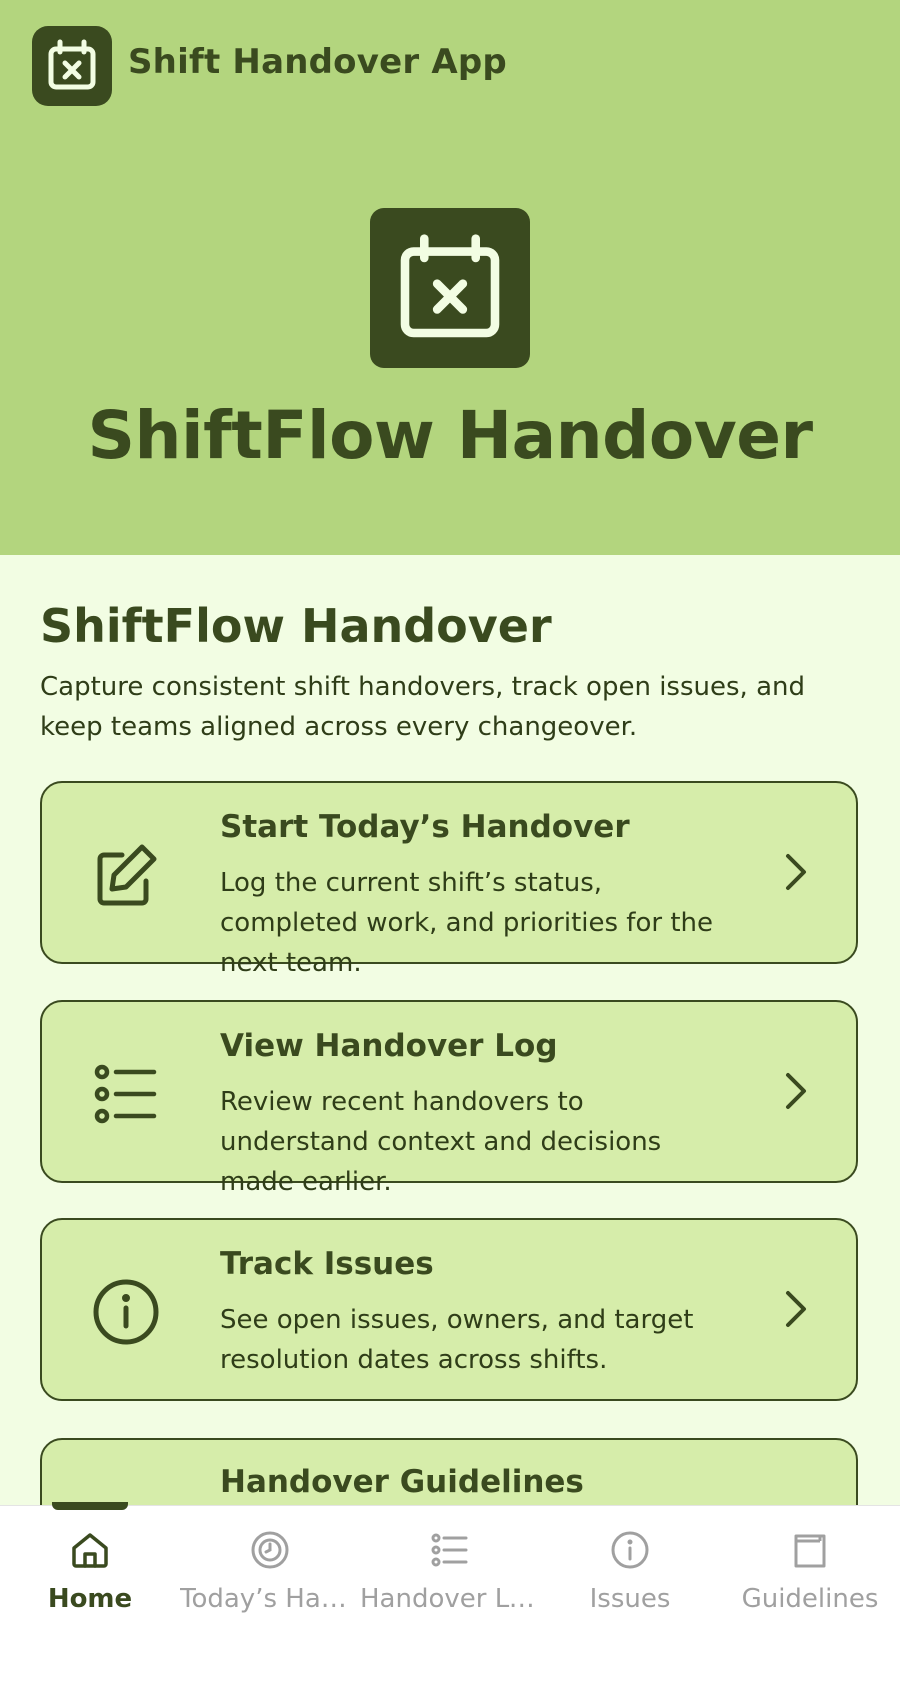 The height and width of the screenshot is (1682, 900). What do you see at coordinates (425, 827) in the screenshot?
I see `card-title: Start Today’s Handover` at bounding box center [425, 827].